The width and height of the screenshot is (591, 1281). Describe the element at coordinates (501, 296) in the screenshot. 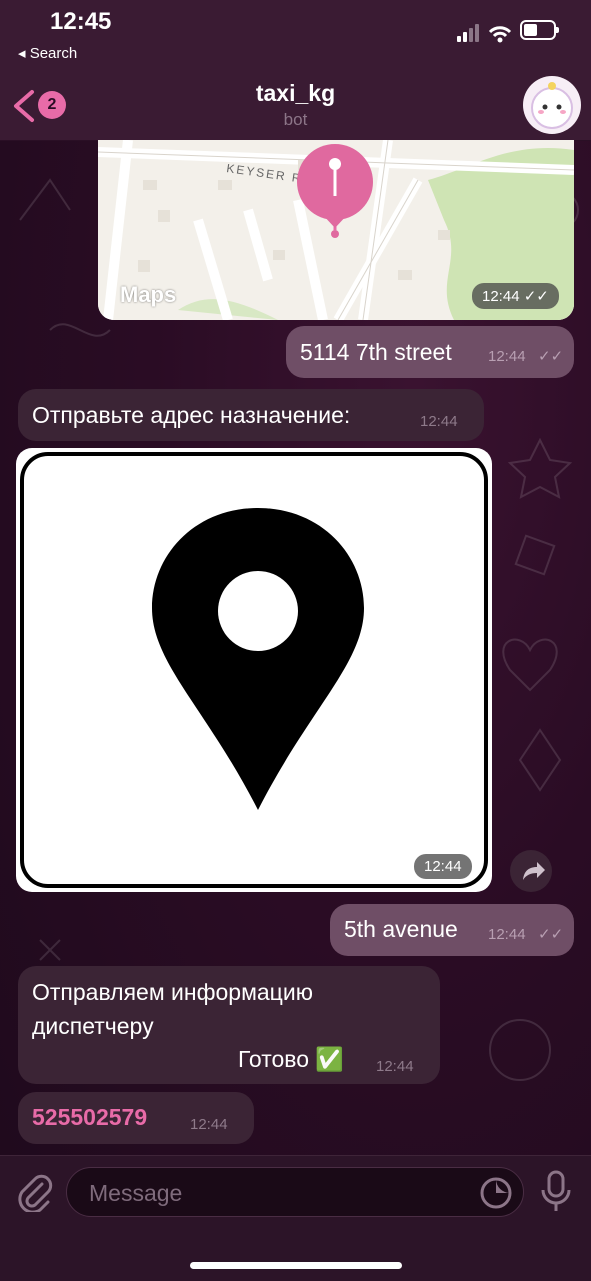

I see `map-time: 12:44` at that location.